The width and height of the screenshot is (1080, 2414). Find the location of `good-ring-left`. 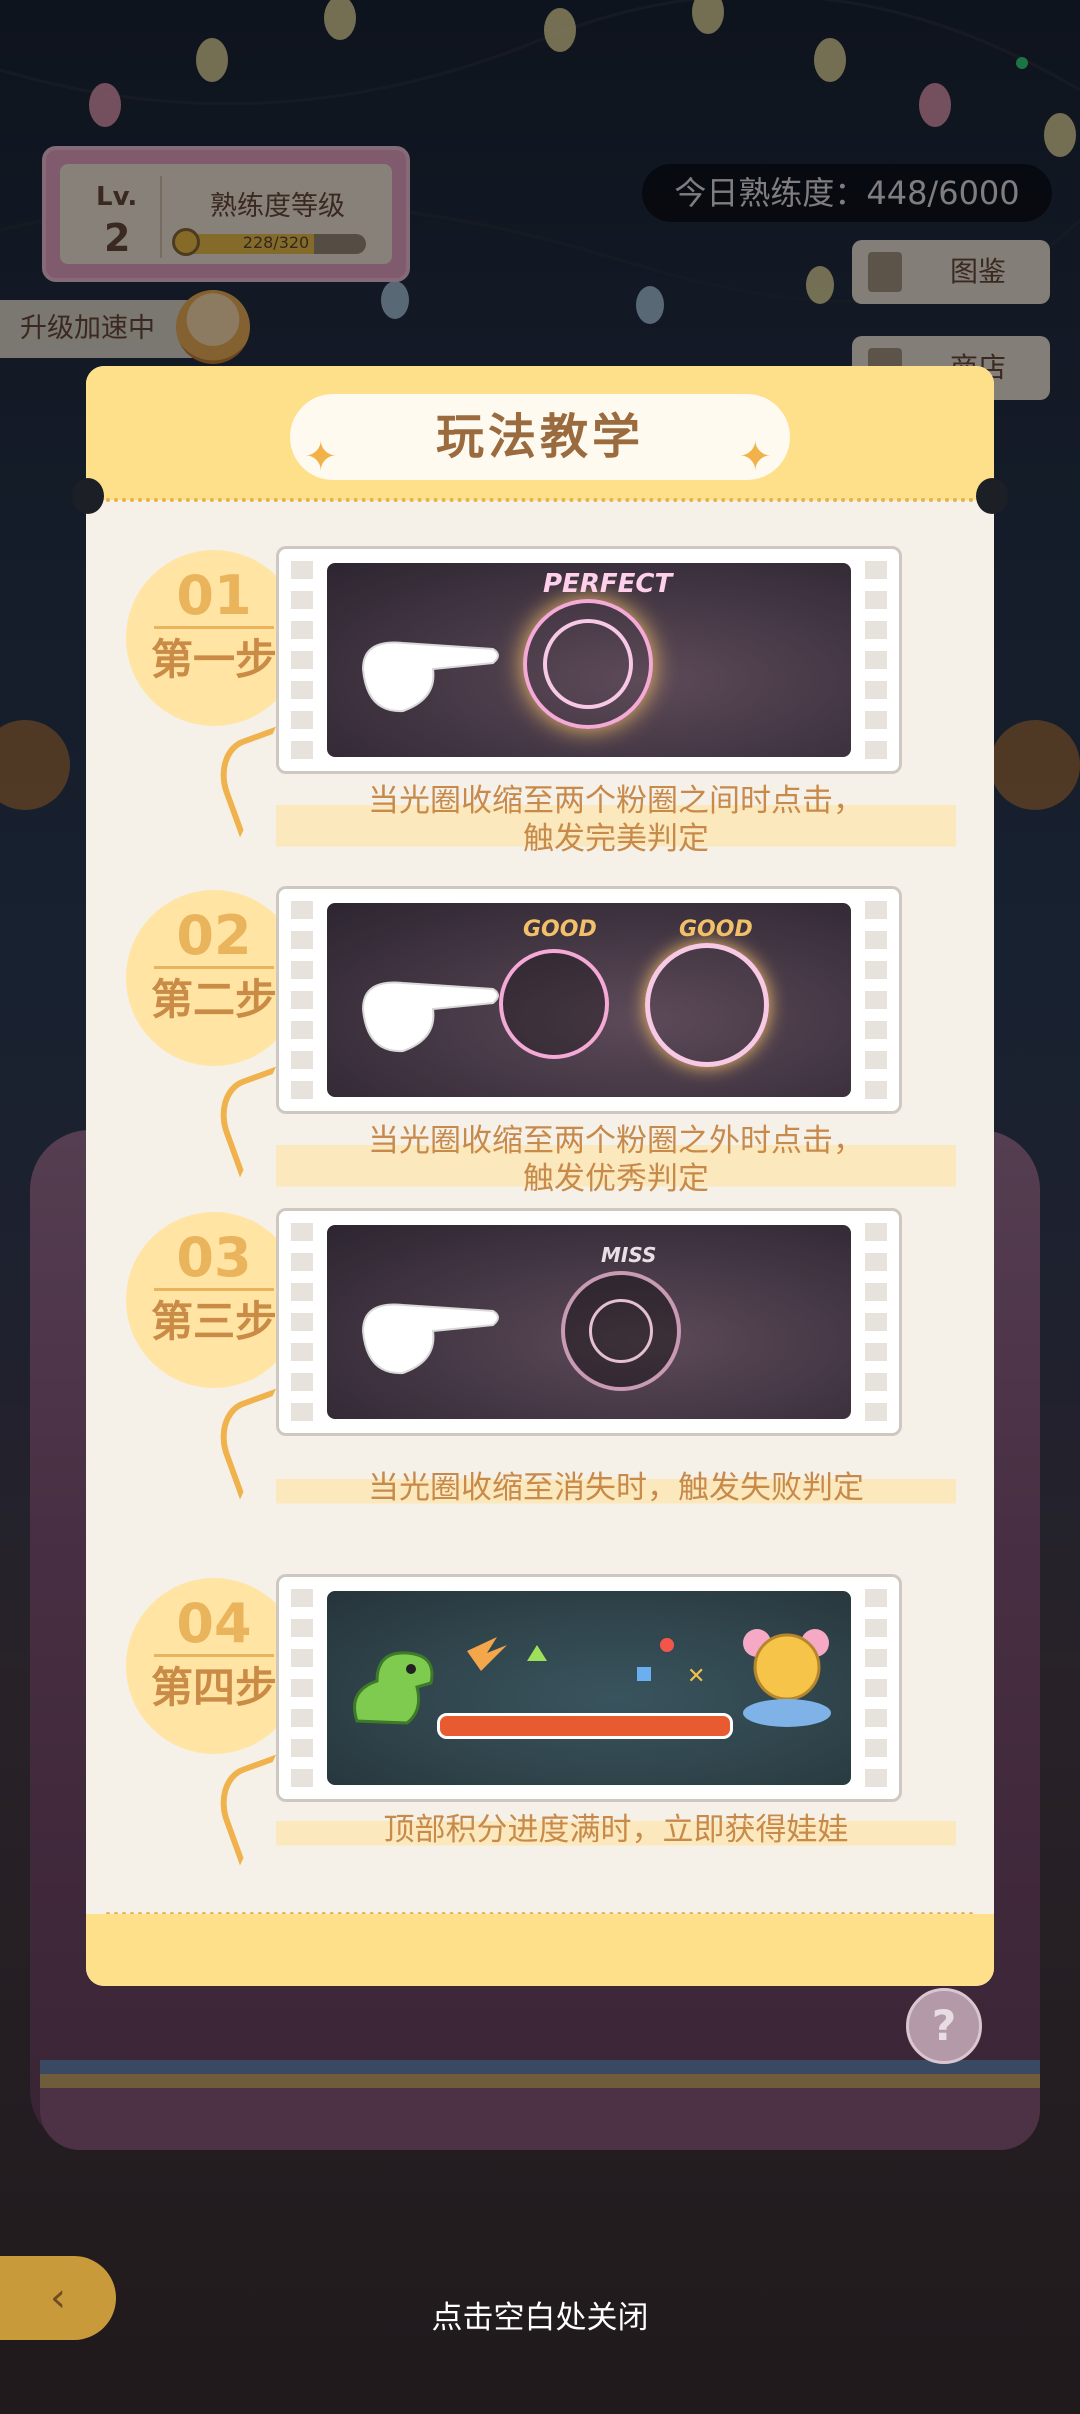

good-ring-left is located at coordinates (554, 1004).